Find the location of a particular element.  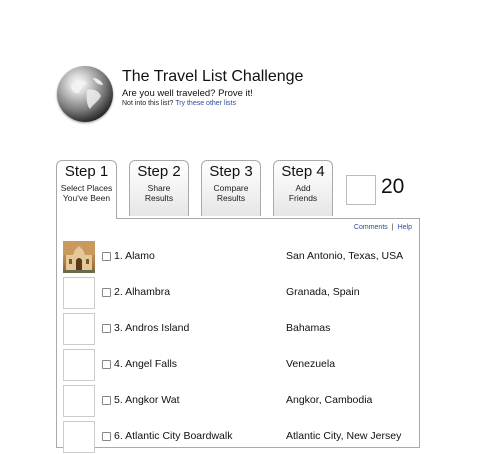

tab-step-3-sub1: Compare is located at coordinates (231, 188).